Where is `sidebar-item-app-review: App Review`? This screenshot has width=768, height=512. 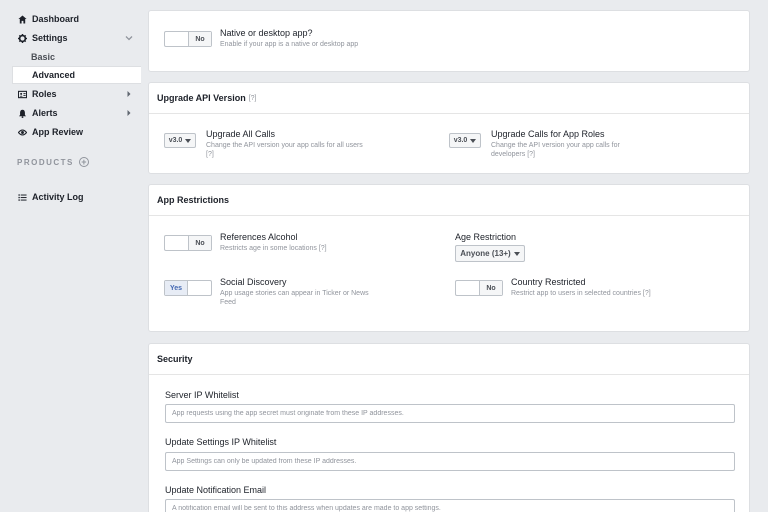
sidebar-item-app-review: App Review is located at coordinates (70, 132).